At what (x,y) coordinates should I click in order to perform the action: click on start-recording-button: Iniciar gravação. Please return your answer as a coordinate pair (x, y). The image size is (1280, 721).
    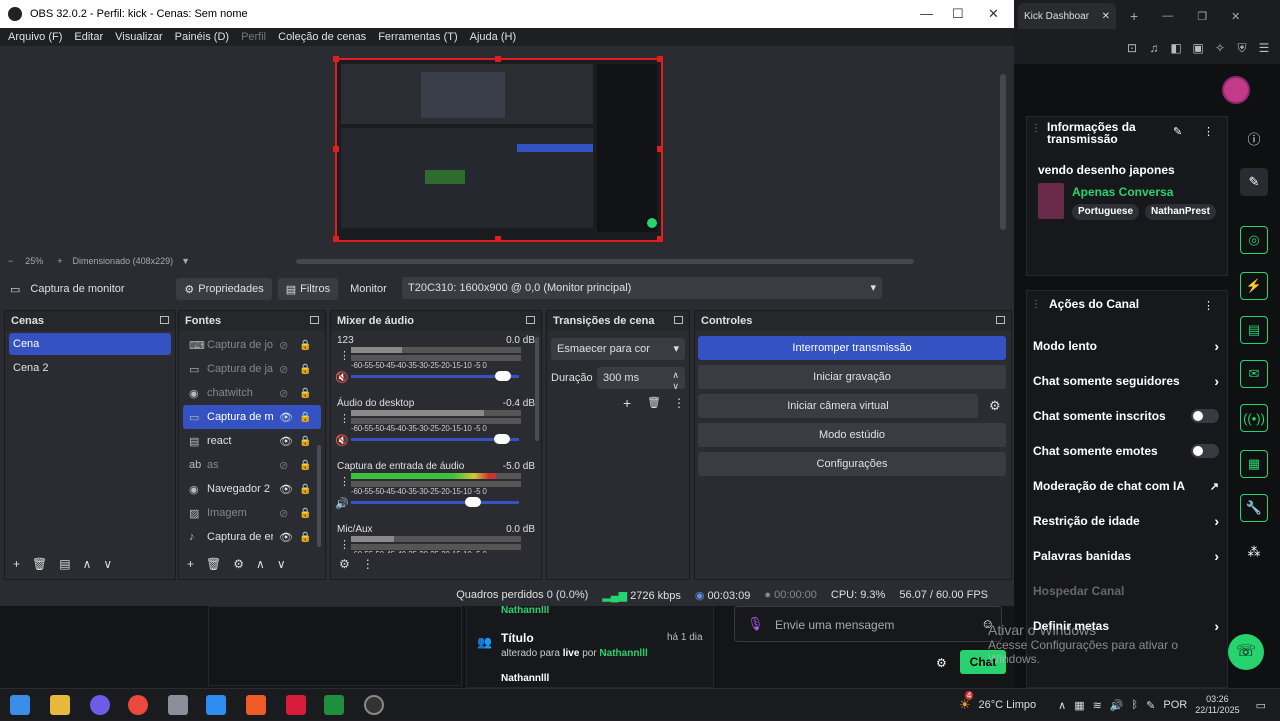
    Looking at the image, I should click on (852, 377).